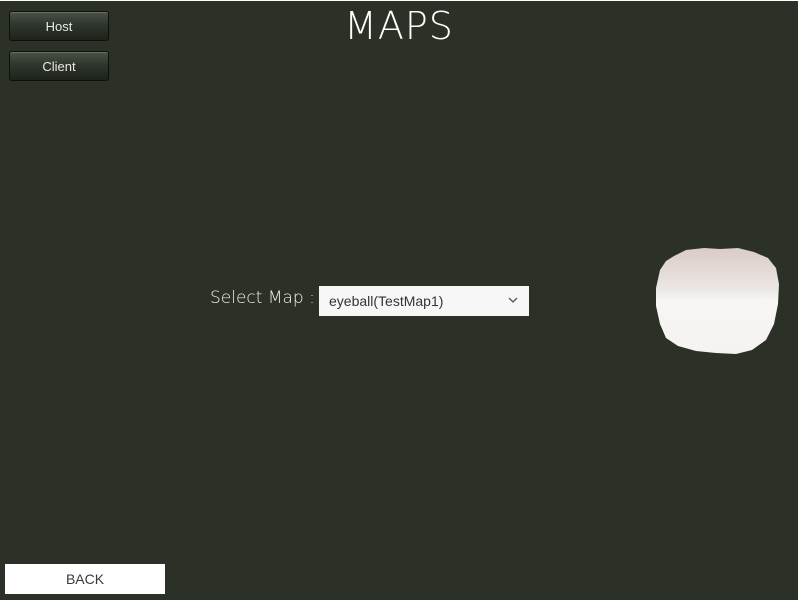  I want to click on map-dropdown: eyeball(TestMap1), so click(424, 301).